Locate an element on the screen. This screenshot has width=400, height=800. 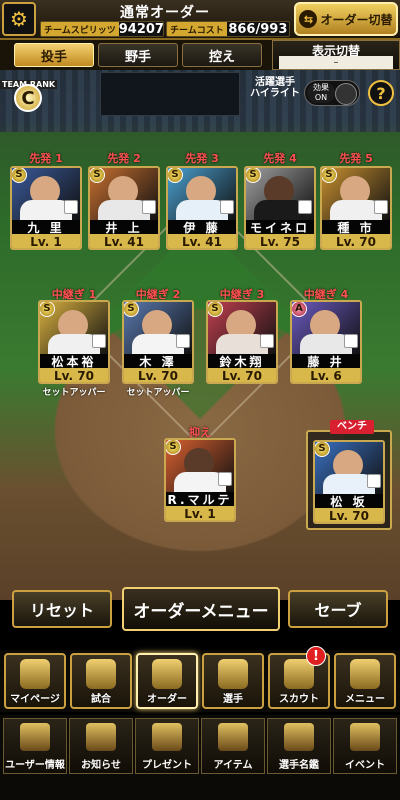
player-card-reliever-2: S木 澤 Lv. 70 is located at coordinates (158, 342).